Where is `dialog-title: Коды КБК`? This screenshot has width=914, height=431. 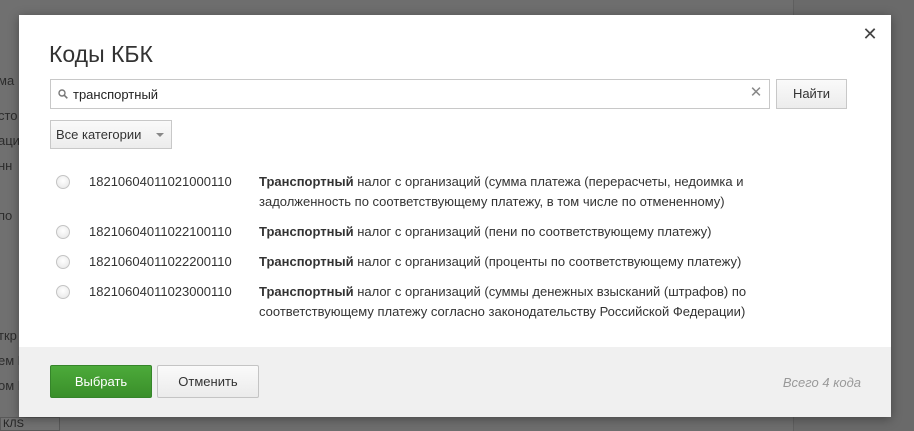
dialog-title: Коды КБК is located at coordinates (101, 54).